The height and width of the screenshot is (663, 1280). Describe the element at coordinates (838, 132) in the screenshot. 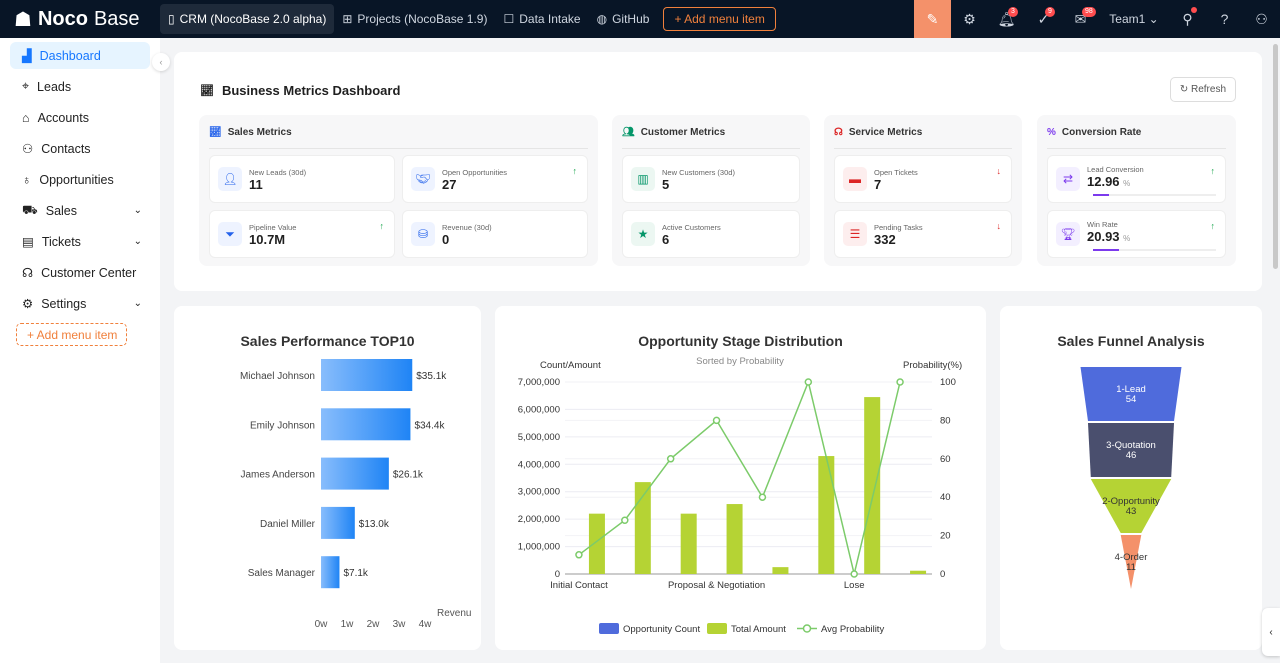

I see `headset-icon: ☊` at that location.